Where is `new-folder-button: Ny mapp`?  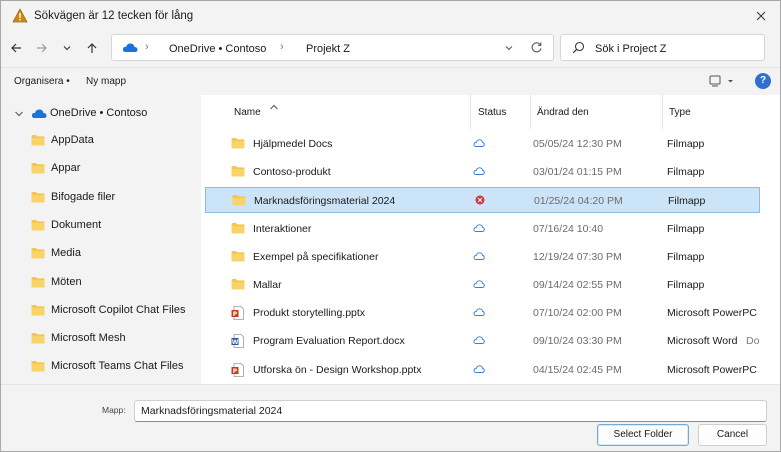 new-folder-button: Ny mapp is located at coordinates (106, 81).